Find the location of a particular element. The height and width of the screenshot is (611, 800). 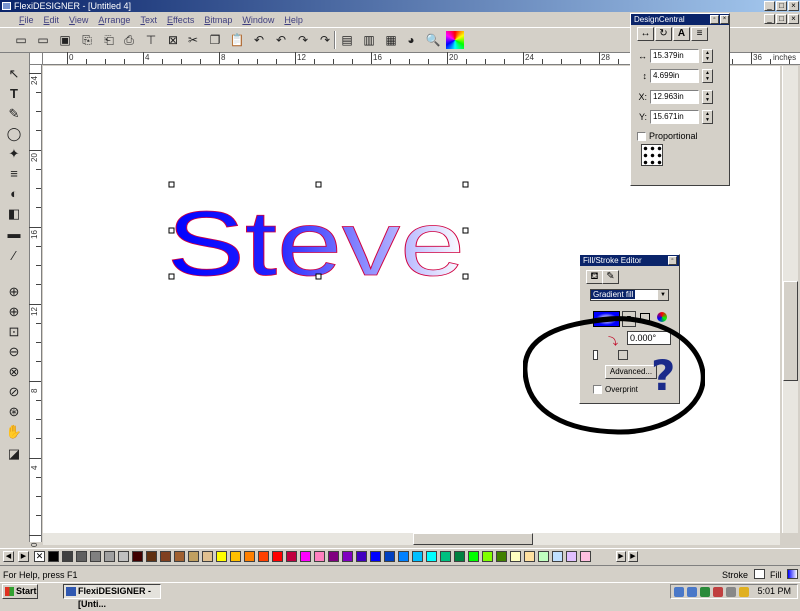

zoom-all-icon: ⊛ is located at coordinates (14, 412).